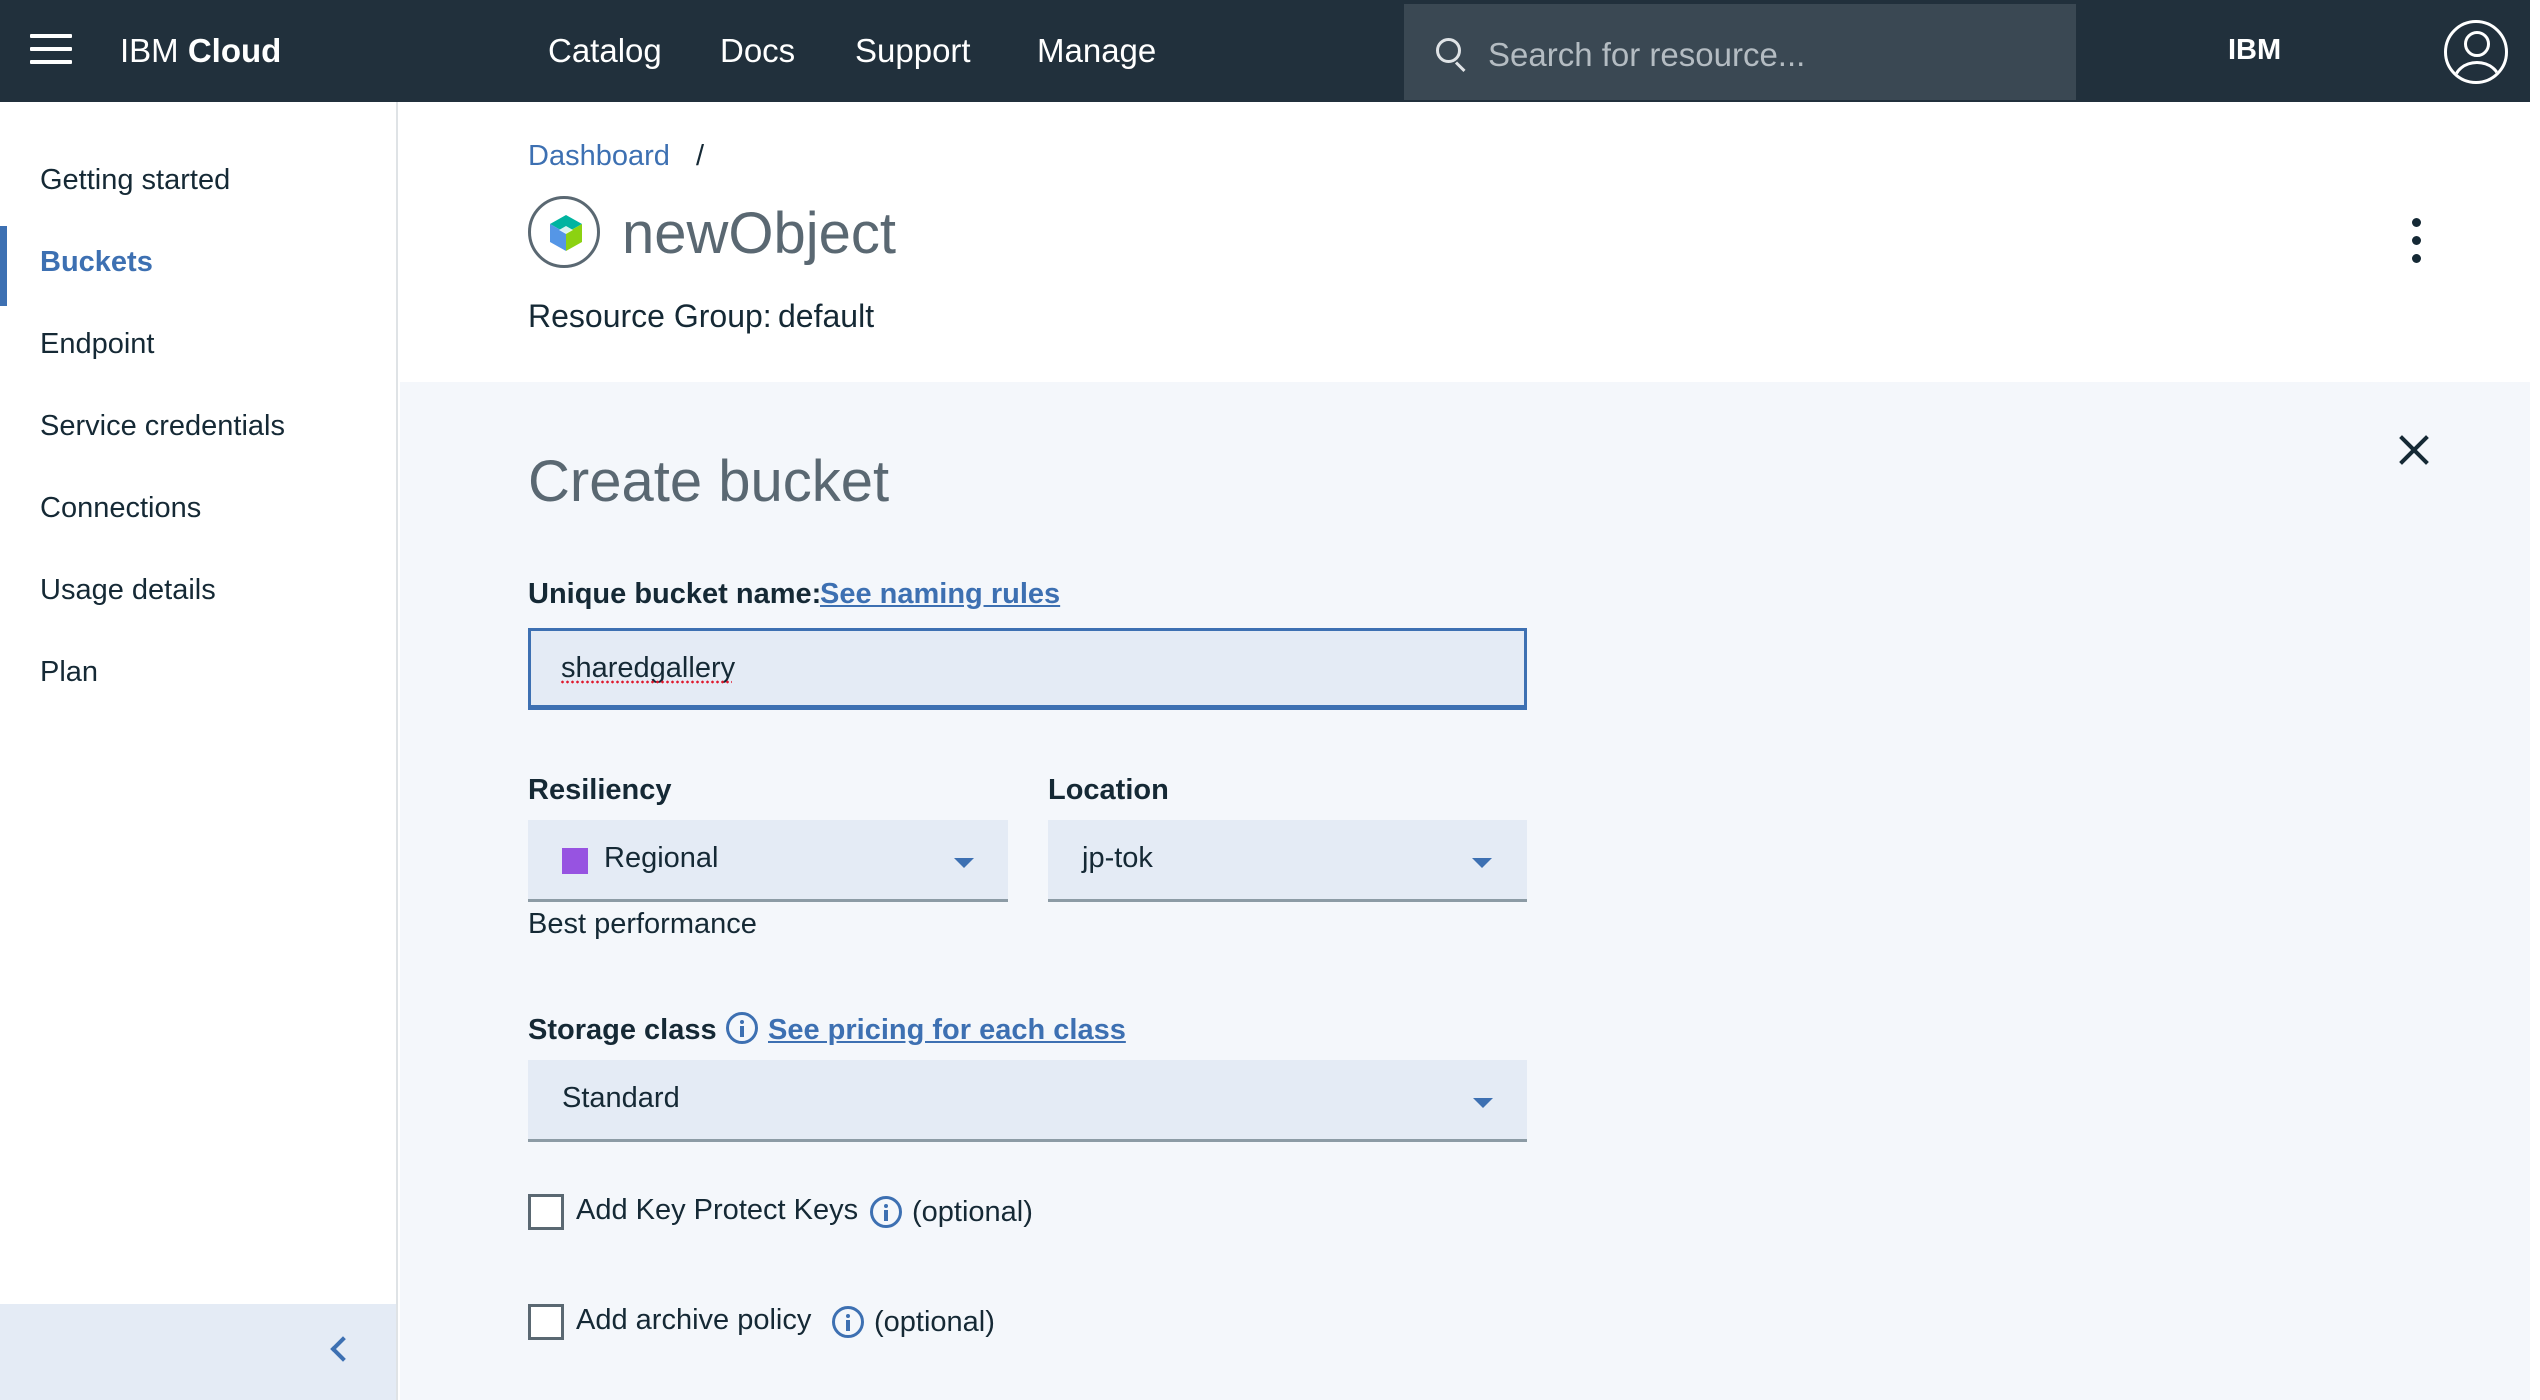 This screenshot has height=1400, width=2540. What do you see at coordinates (1287, 861) in the screenshot?
I see `location-select: jp-tok` at bounding box center [1287, 861].